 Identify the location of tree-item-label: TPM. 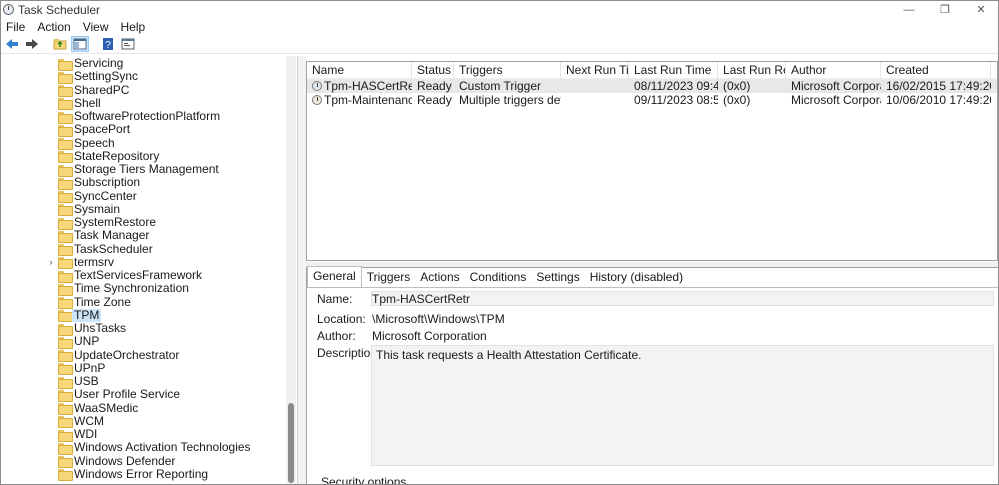
(87, 314).